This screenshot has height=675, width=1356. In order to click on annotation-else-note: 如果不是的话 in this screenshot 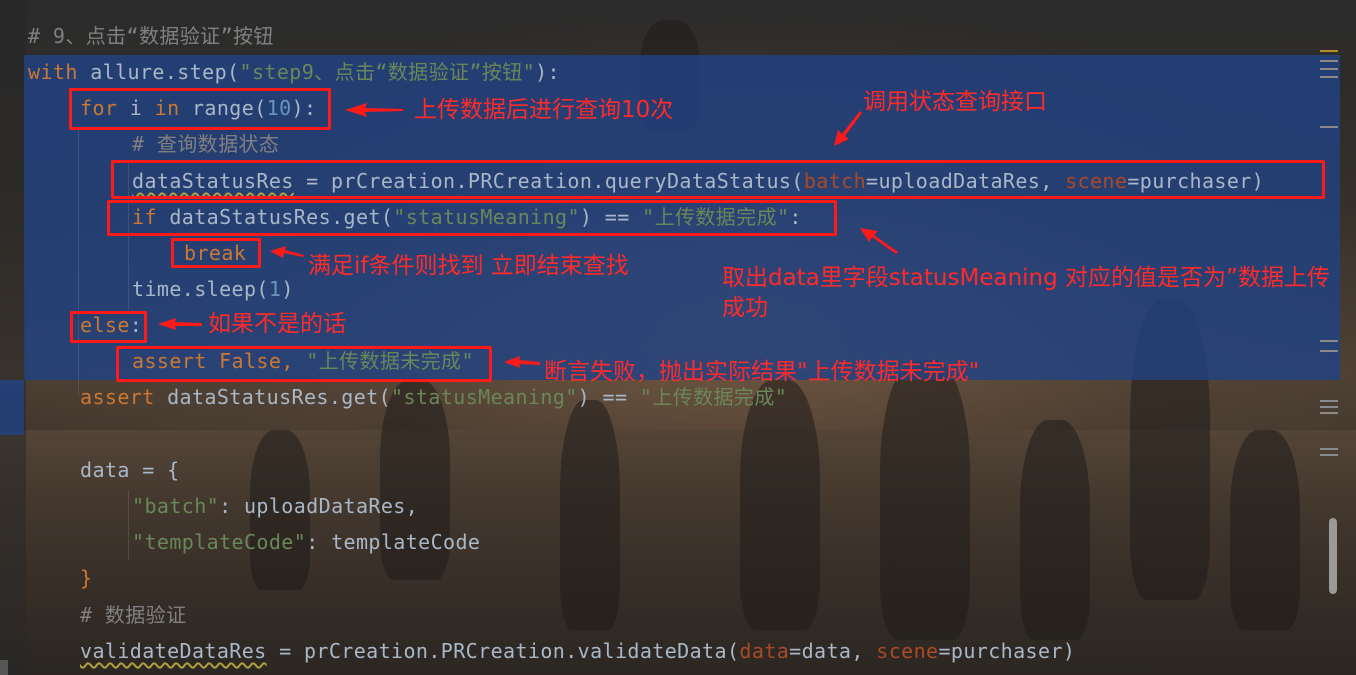, I will do `click(277, 324)`.